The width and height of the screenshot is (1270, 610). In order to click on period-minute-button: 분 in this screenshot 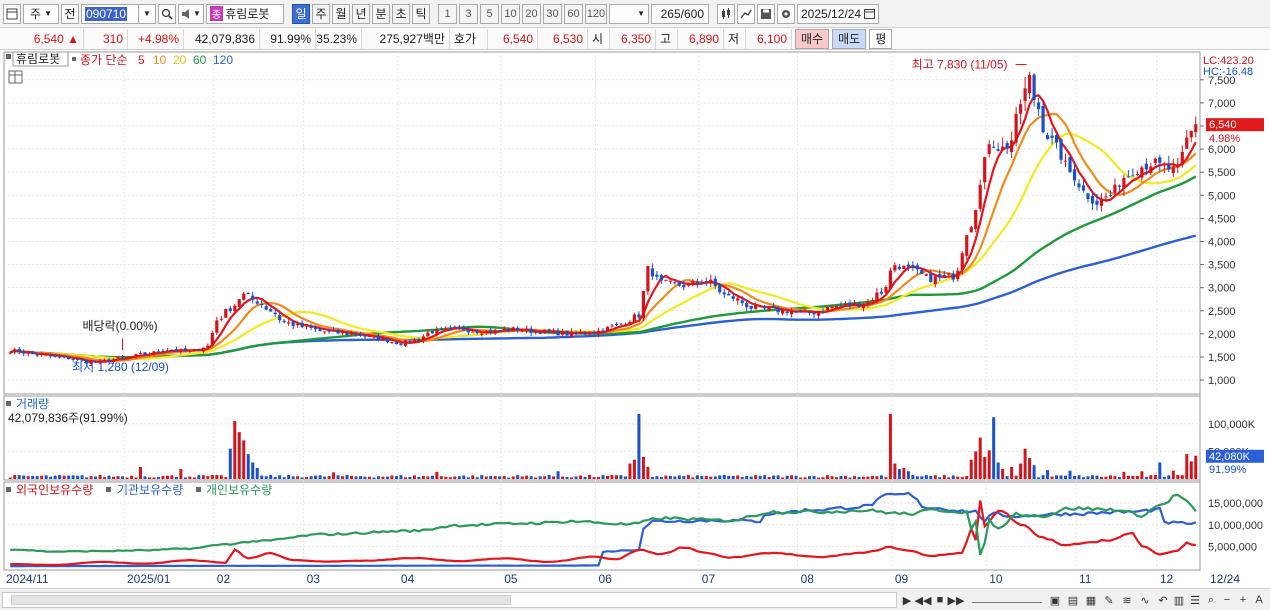, I will do `click(381, 13)`.